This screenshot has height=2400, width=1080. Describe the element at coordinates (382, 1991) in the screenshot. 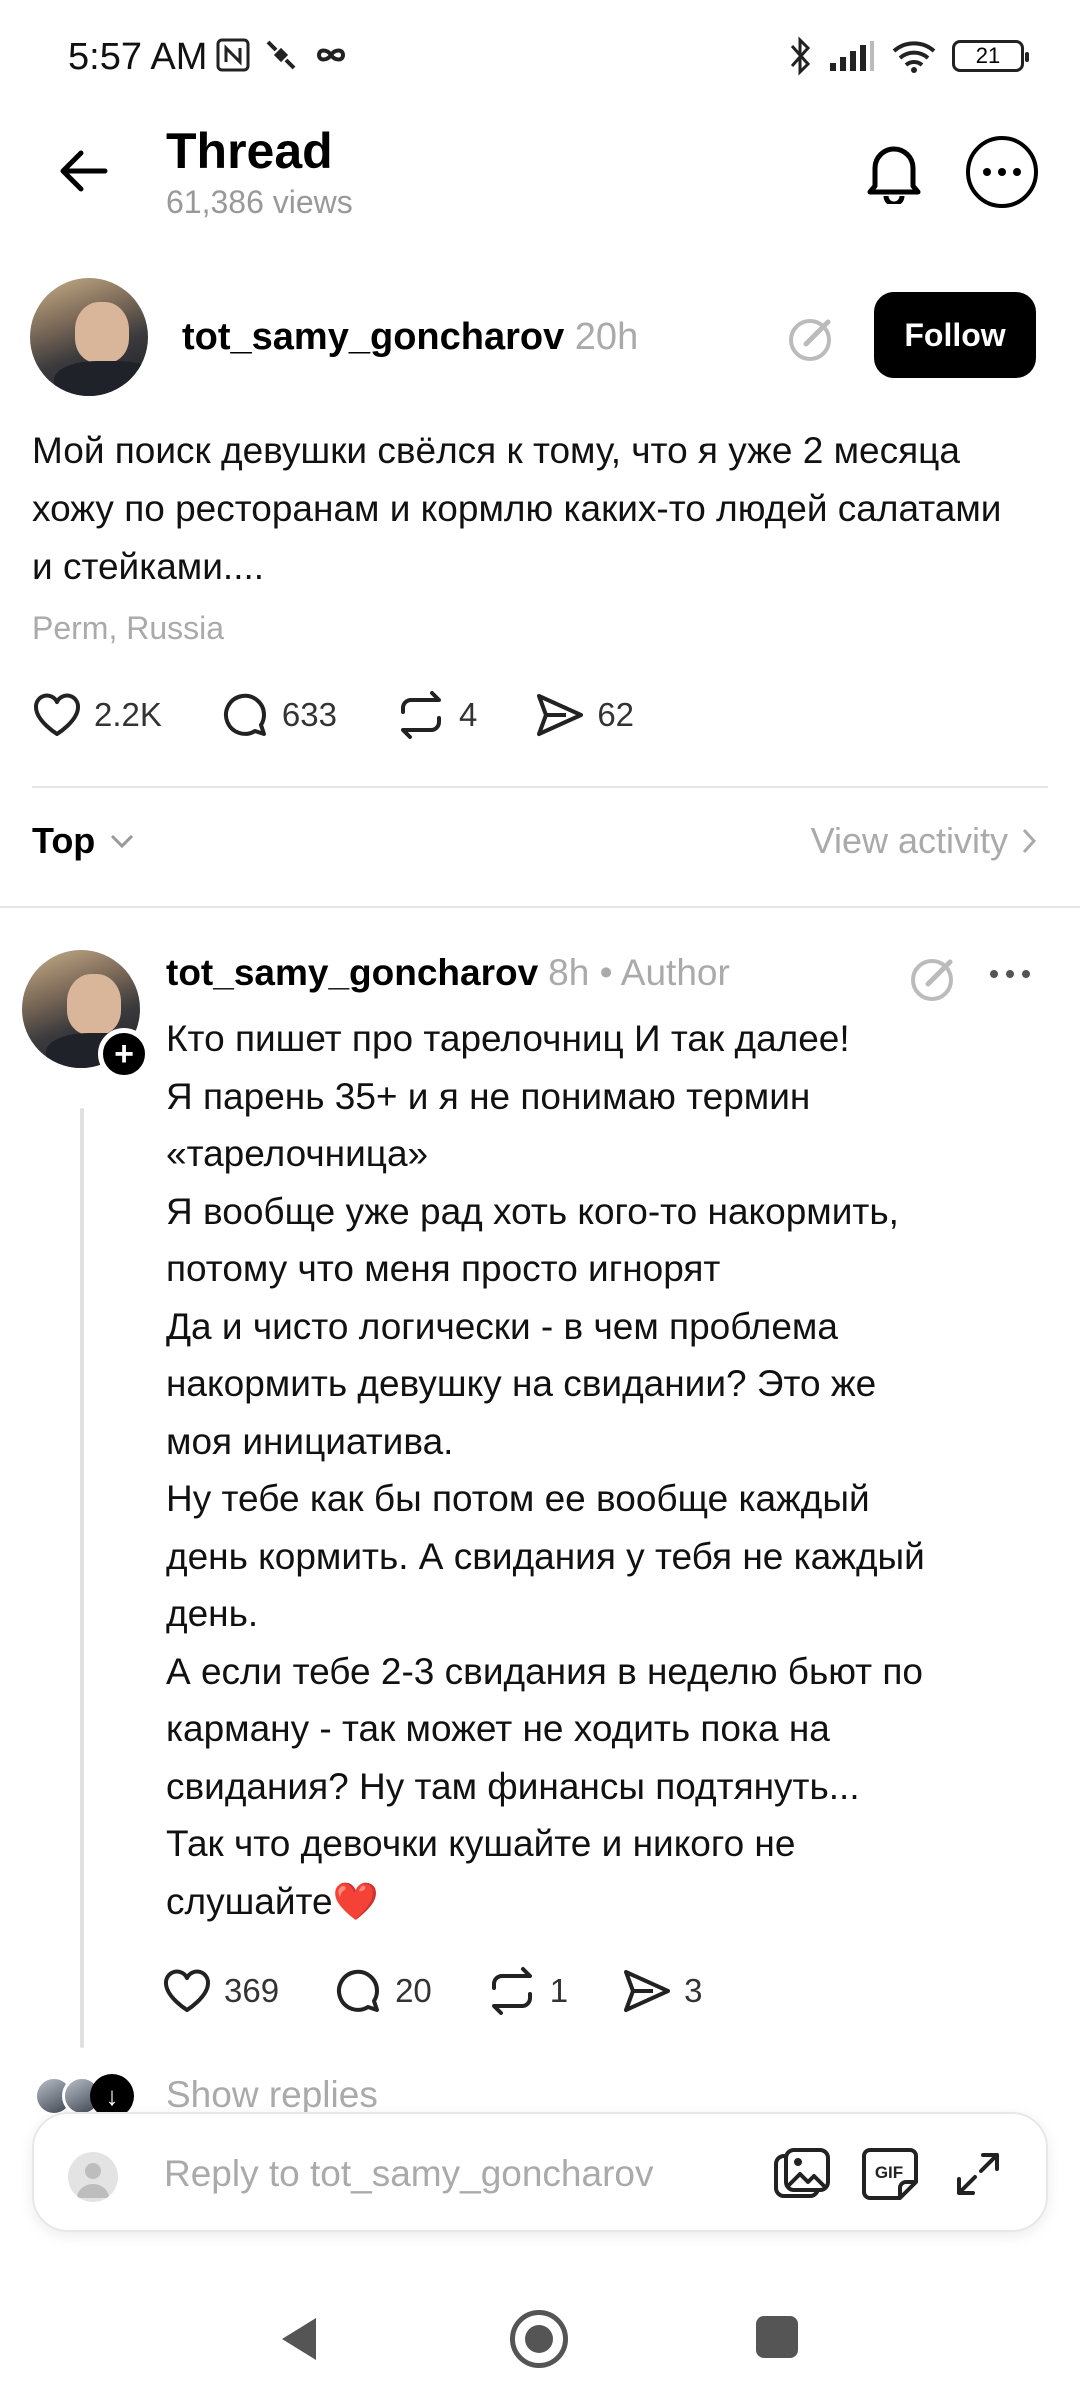

I see `comment-button: 20` at that location.